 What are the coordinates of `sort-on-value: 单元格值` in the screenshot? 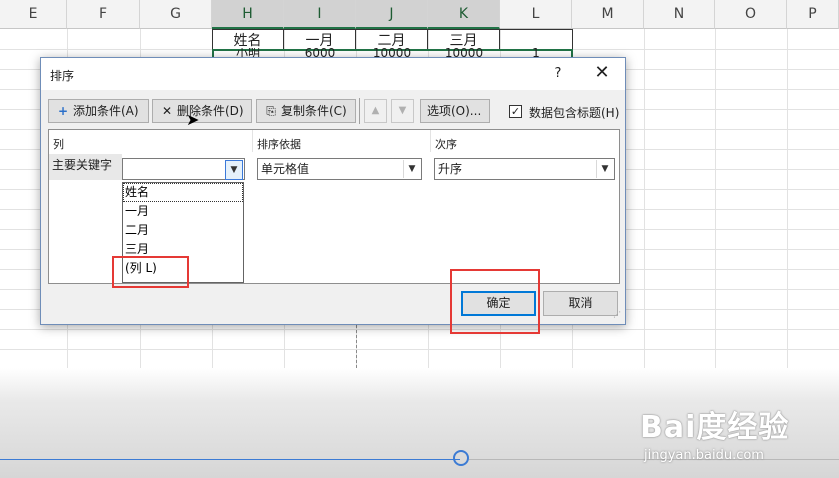 It's located at (285, 169).